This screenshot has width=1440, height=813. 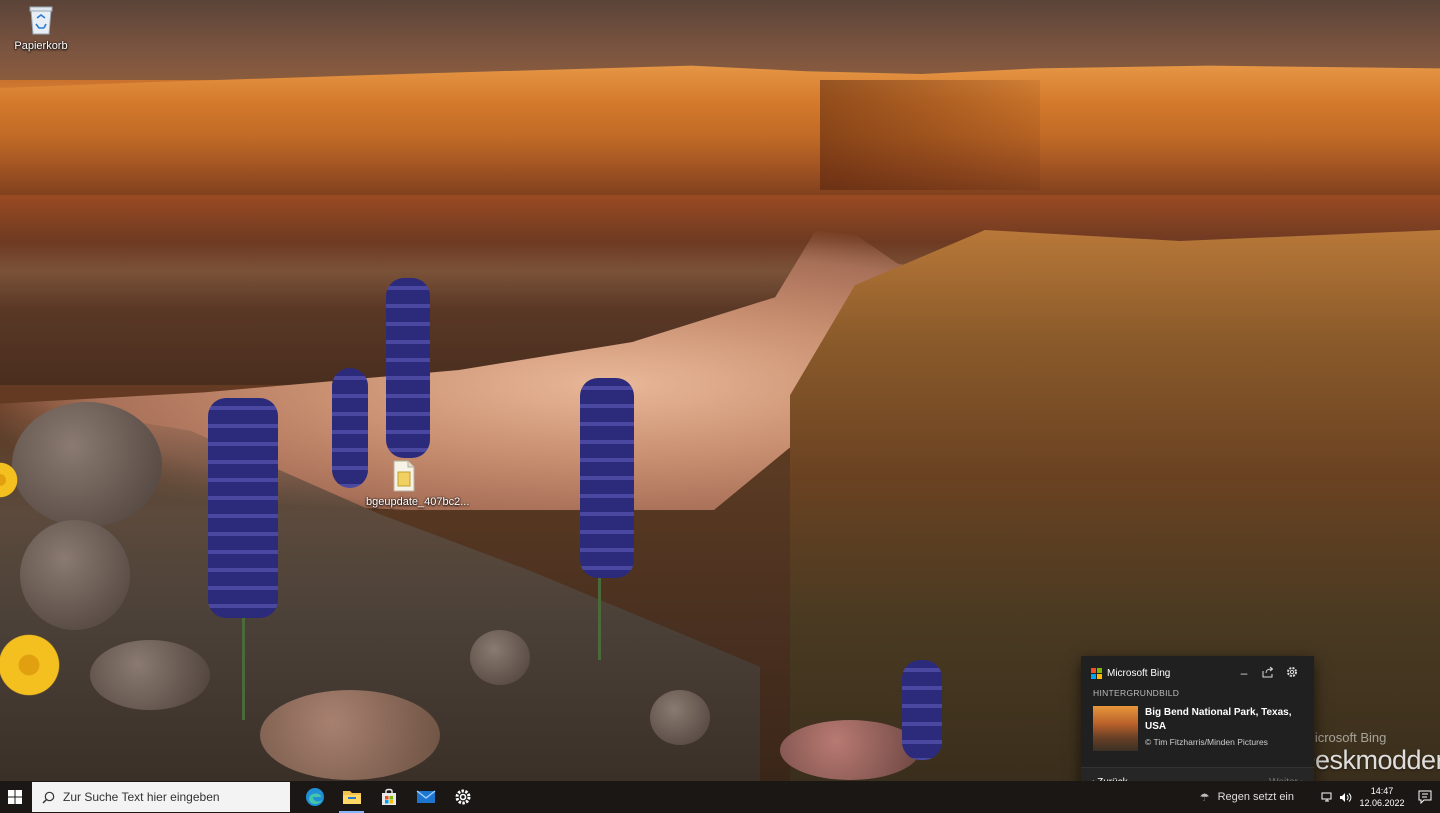 I want to click on clock-time: 14:47, so click(x=1382, y=791).